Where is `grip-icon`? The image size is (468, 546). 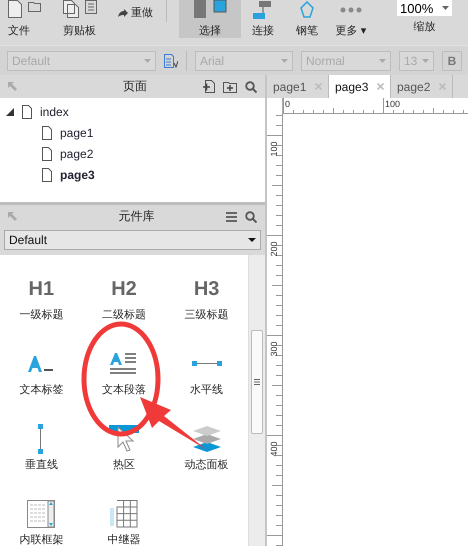
grip-icon is located at coordinates (257, 382).